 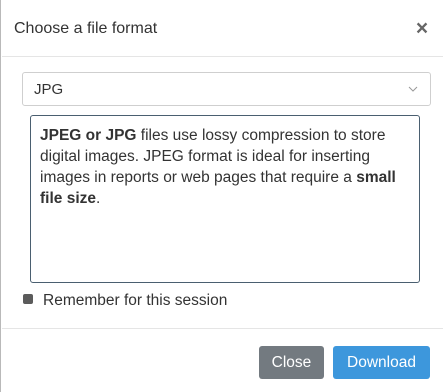 I want to click on remember-label: Remember for this session, so click(x=135, y=300).